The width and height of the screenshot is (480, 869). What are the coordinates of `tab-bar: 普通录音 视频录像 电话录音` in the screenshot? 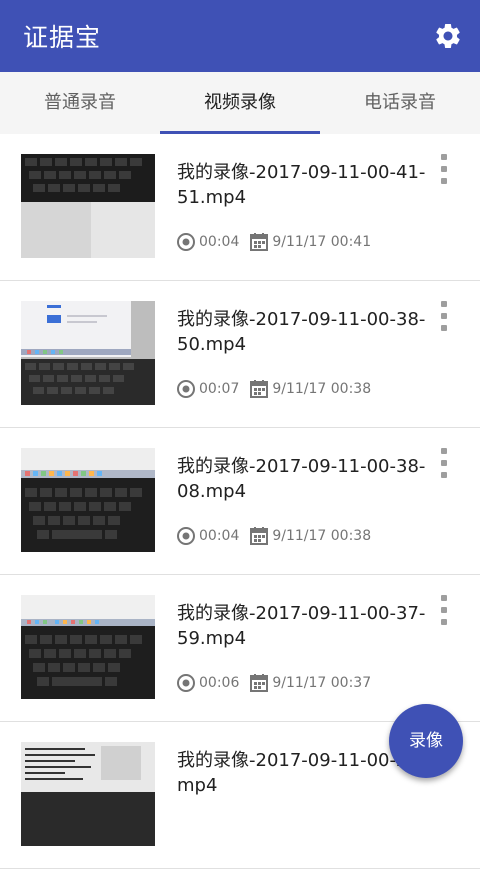 It's located at (240, 103).